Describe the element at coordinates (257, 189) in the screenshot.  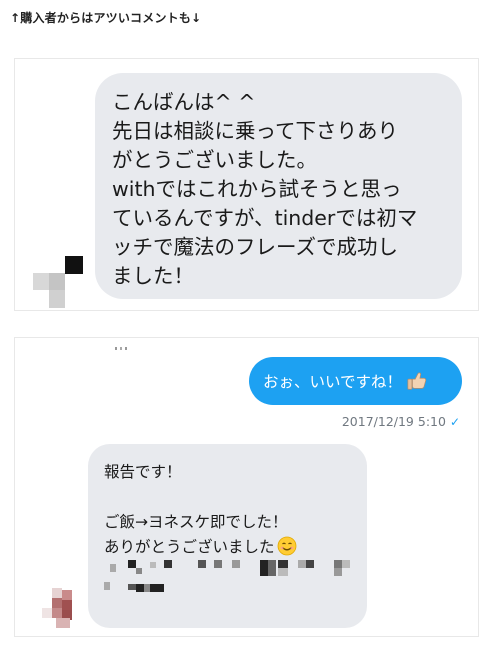
I see `message-line: withではこれから試そうと思っ` at that location.